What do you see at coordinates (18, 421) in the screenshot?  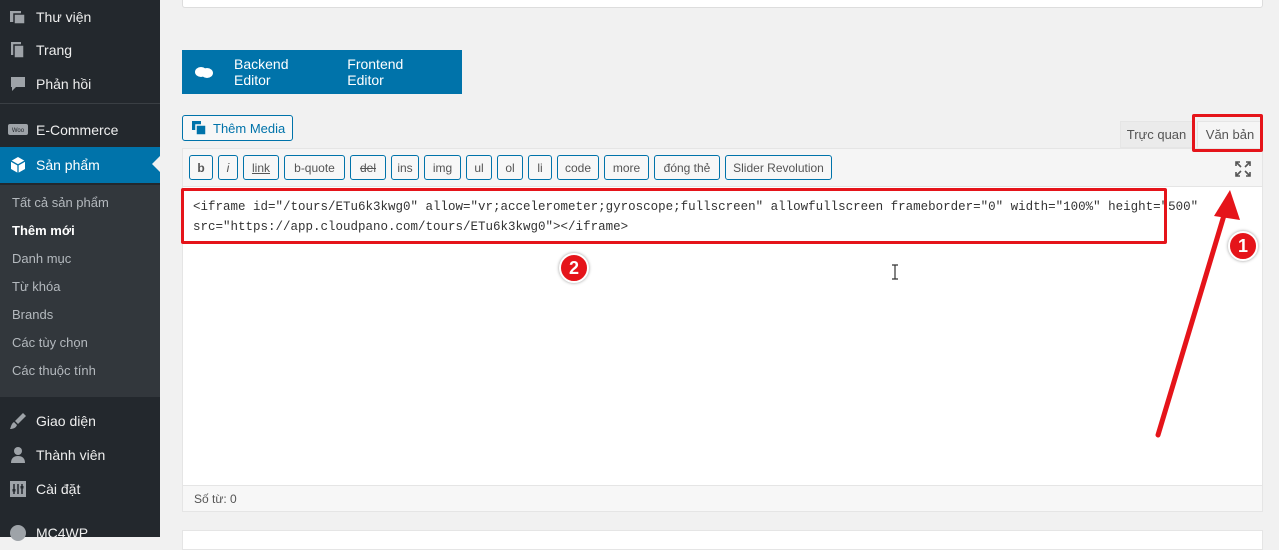 I see `brush-icon` at bounding box center [18, 421].